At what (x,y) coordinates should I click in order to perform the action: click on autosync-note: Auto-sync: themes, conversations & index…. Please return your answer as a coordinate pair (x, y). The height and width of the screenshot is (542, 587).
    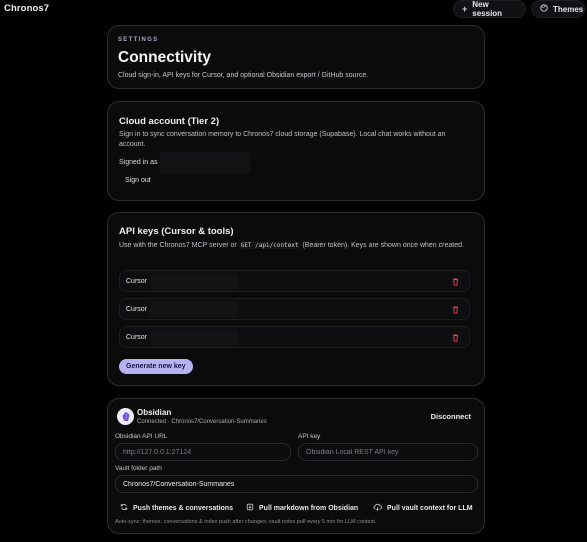
    Looking at the image, I should click on (246, 522).